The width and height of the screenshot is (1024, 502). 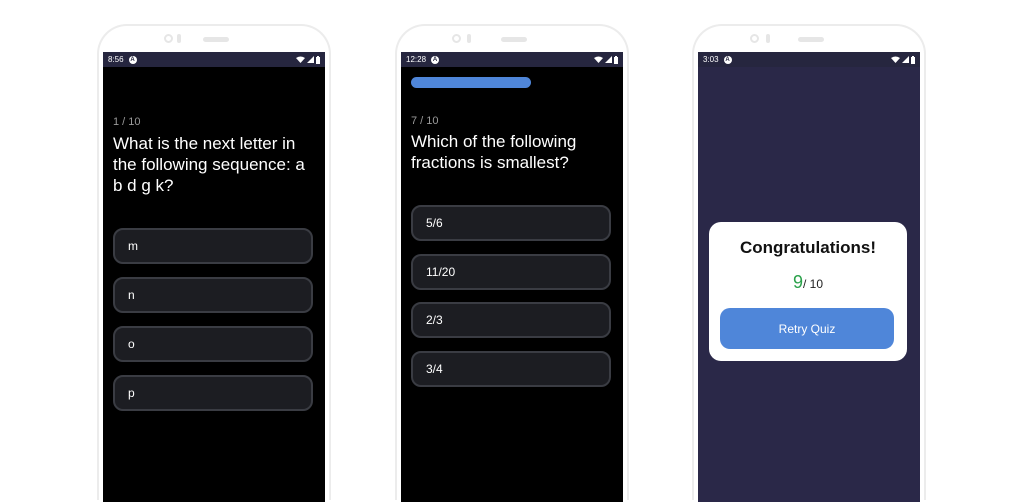 What do you see at coordinates (816, 284) in the screenshot?
I see `score-total: 10` at bounding box center [816, 284].